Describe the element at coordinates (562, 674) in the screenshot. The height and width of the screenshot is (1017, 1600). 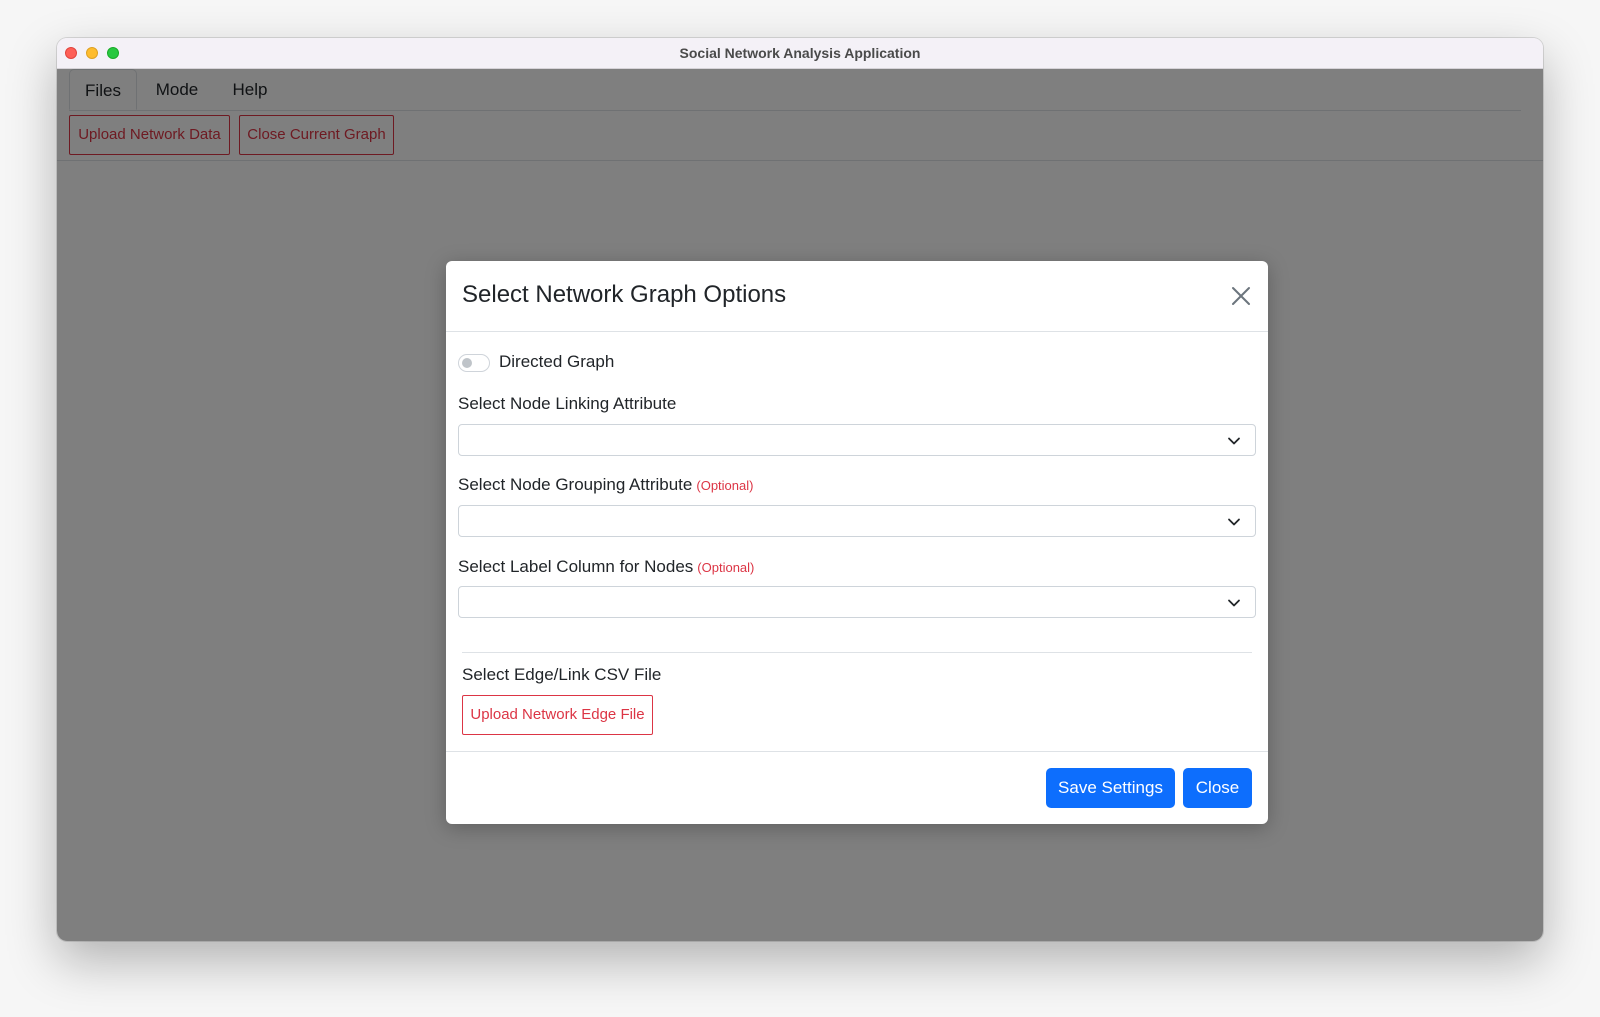
I see `edge-file-label: Select Edge/Link CSV File` at that location.